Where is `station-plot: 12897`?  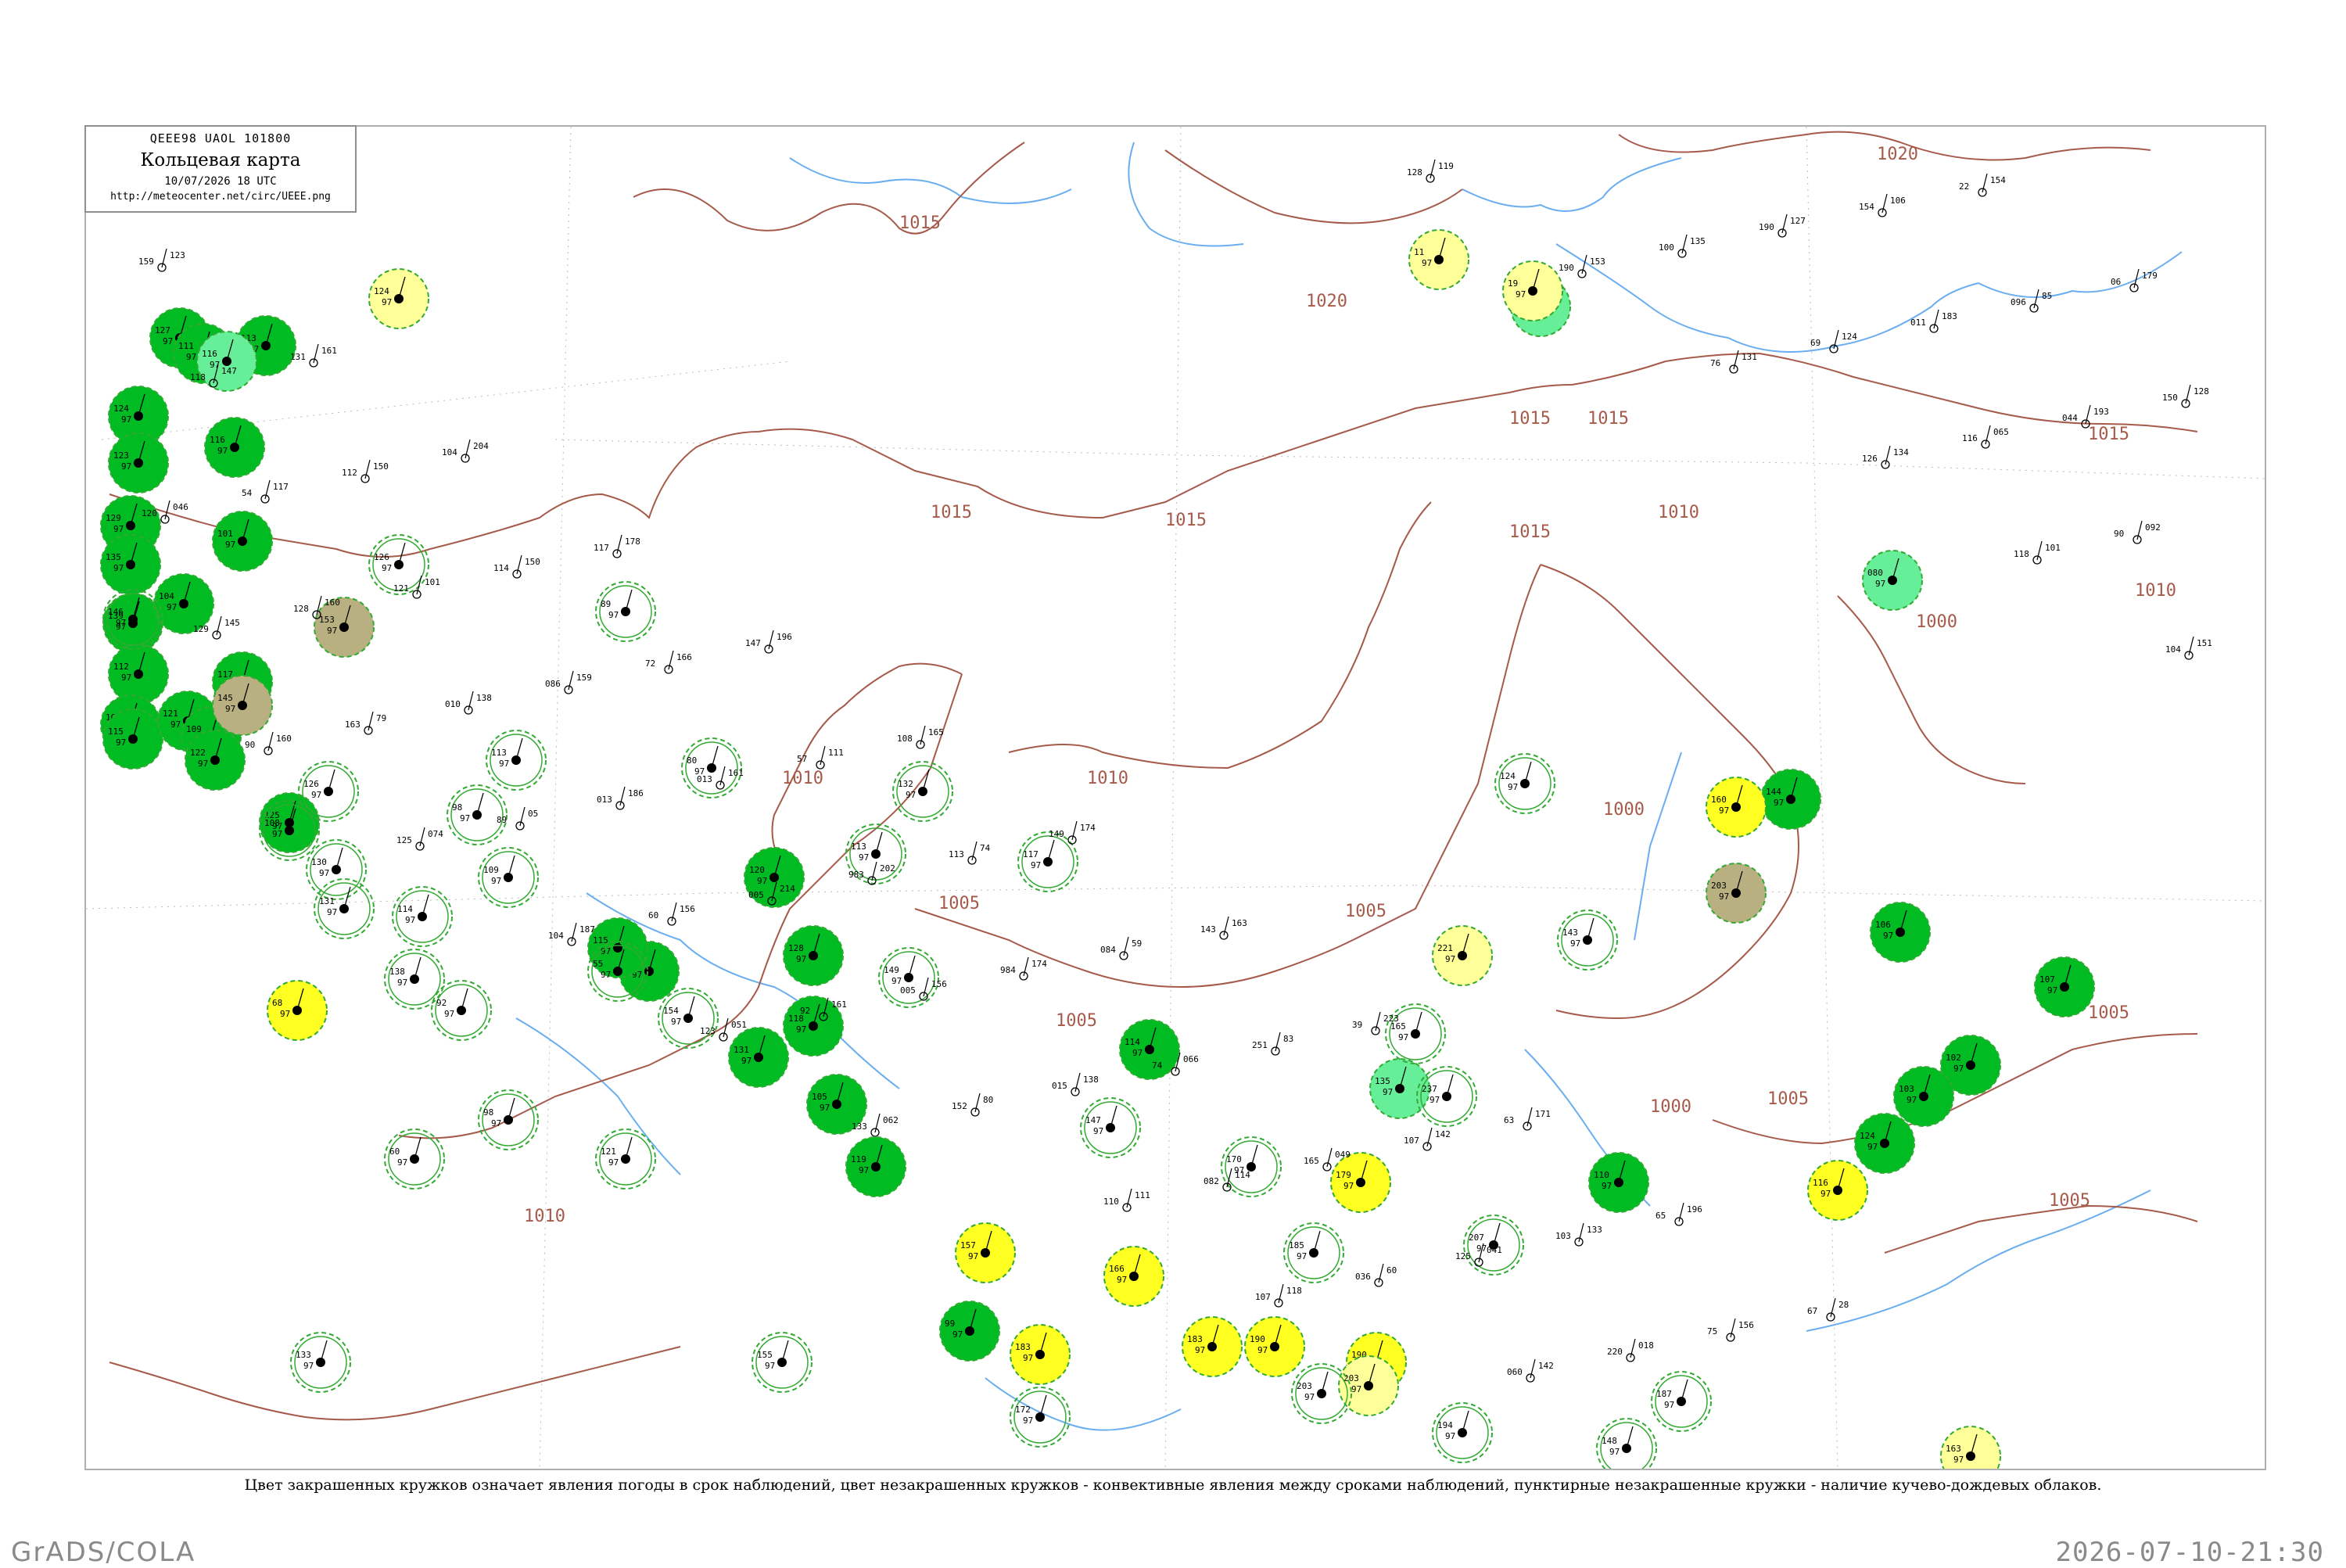
station-plot: 12897 is located at coordinates (813, 955).